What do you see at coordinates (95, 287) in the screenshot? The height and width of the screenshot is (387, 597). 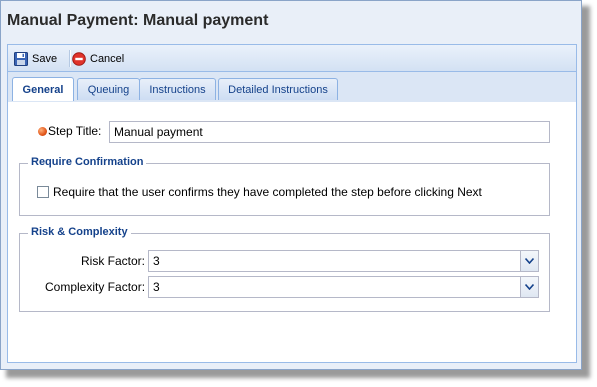 I see `complexity-factor-label: Complexity Factor:` at bounding box center [95, 287].